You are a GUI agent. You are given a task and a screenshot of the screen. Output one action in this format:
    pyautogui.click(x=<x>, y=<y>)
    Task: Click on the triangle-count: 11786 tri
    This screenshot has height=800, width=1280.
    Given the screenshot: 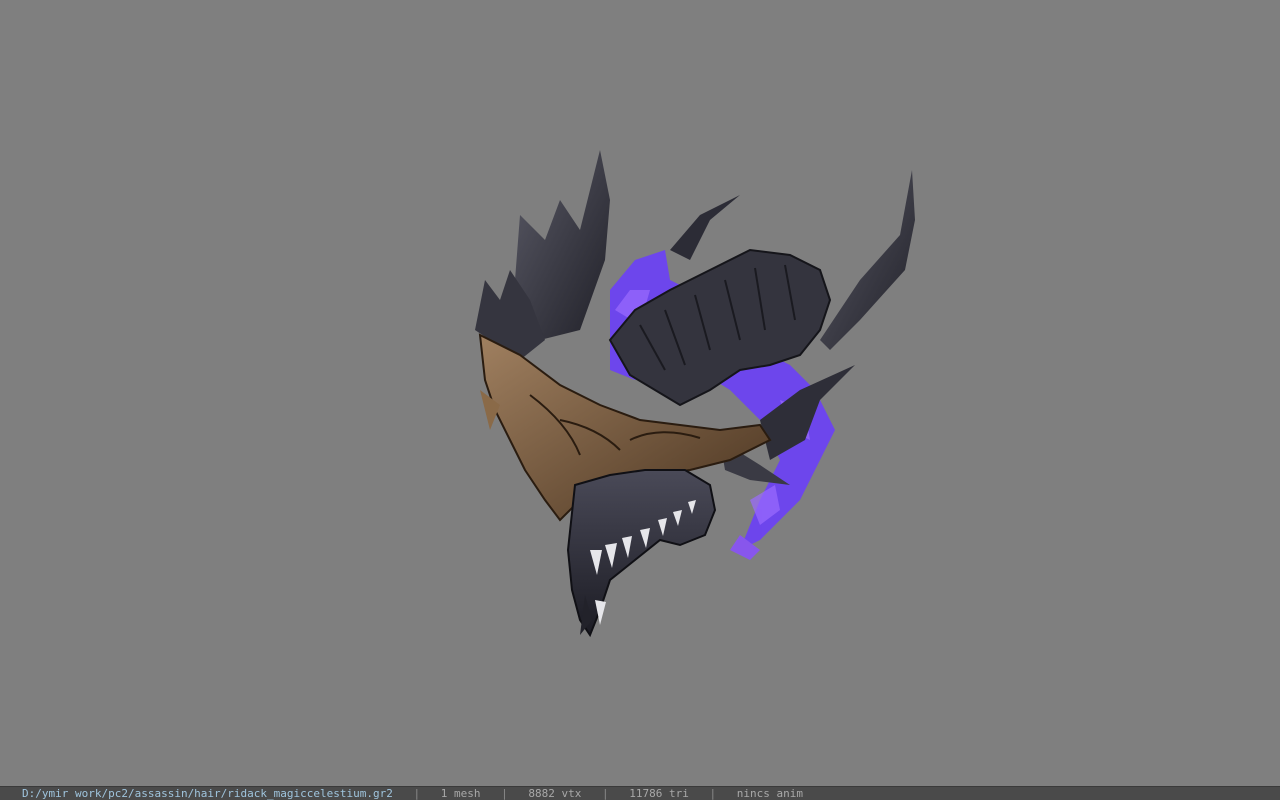 What is the action you would take?
    pyautogui.click(x=659, y=793)
    